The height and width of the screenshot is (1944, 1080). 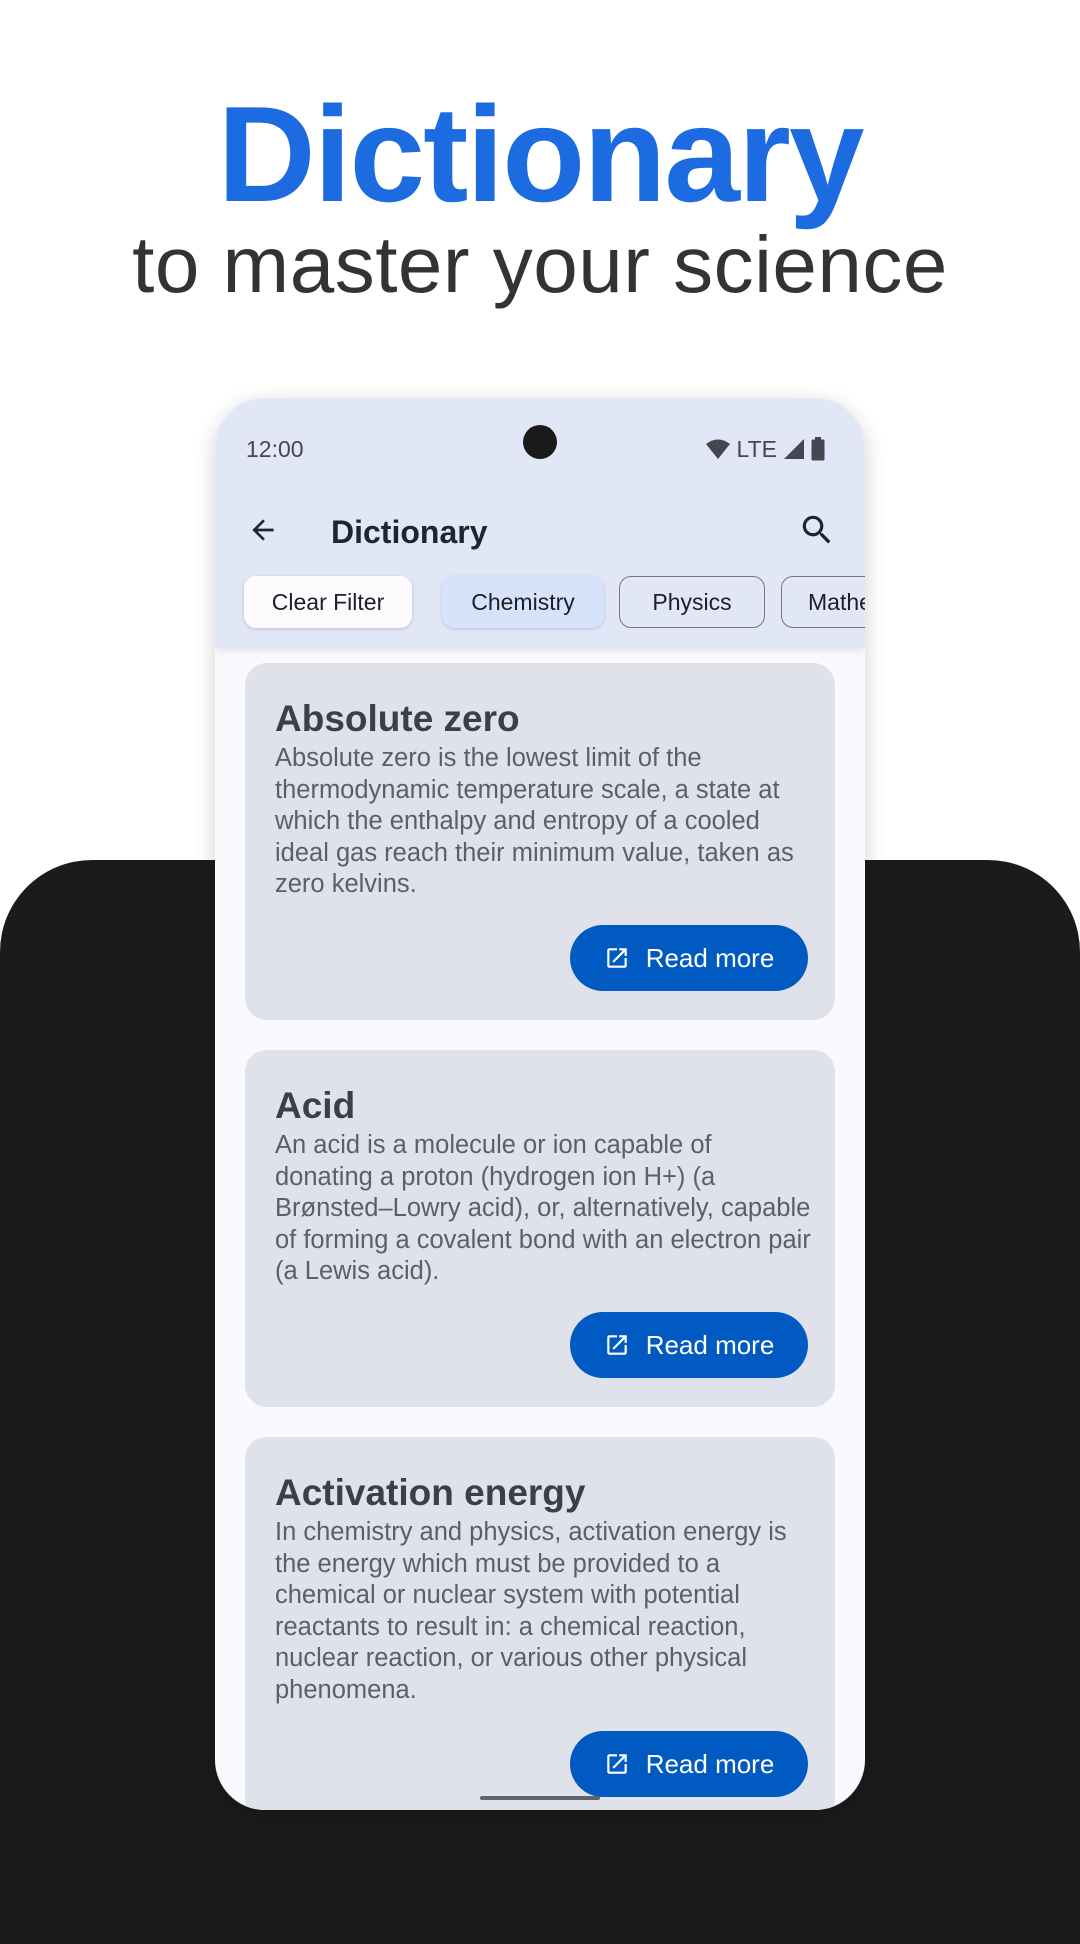 I want to click on filter-chip-mathematics: Mathe, so click(x=823, y=602).